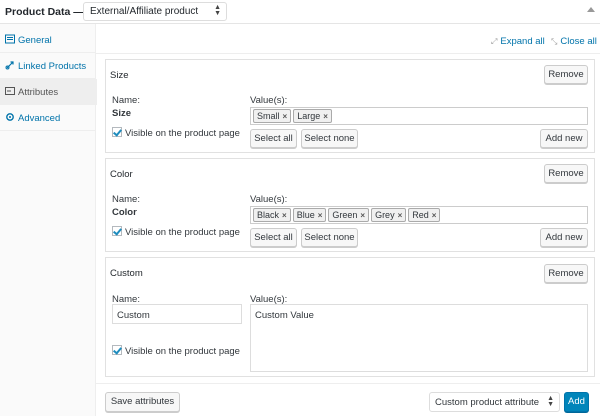 The height and width of the screenshot is (416, 600). Describe the element at coordinates (122, 113) in the screenshot. I see `attribute-name: Size` at that location.